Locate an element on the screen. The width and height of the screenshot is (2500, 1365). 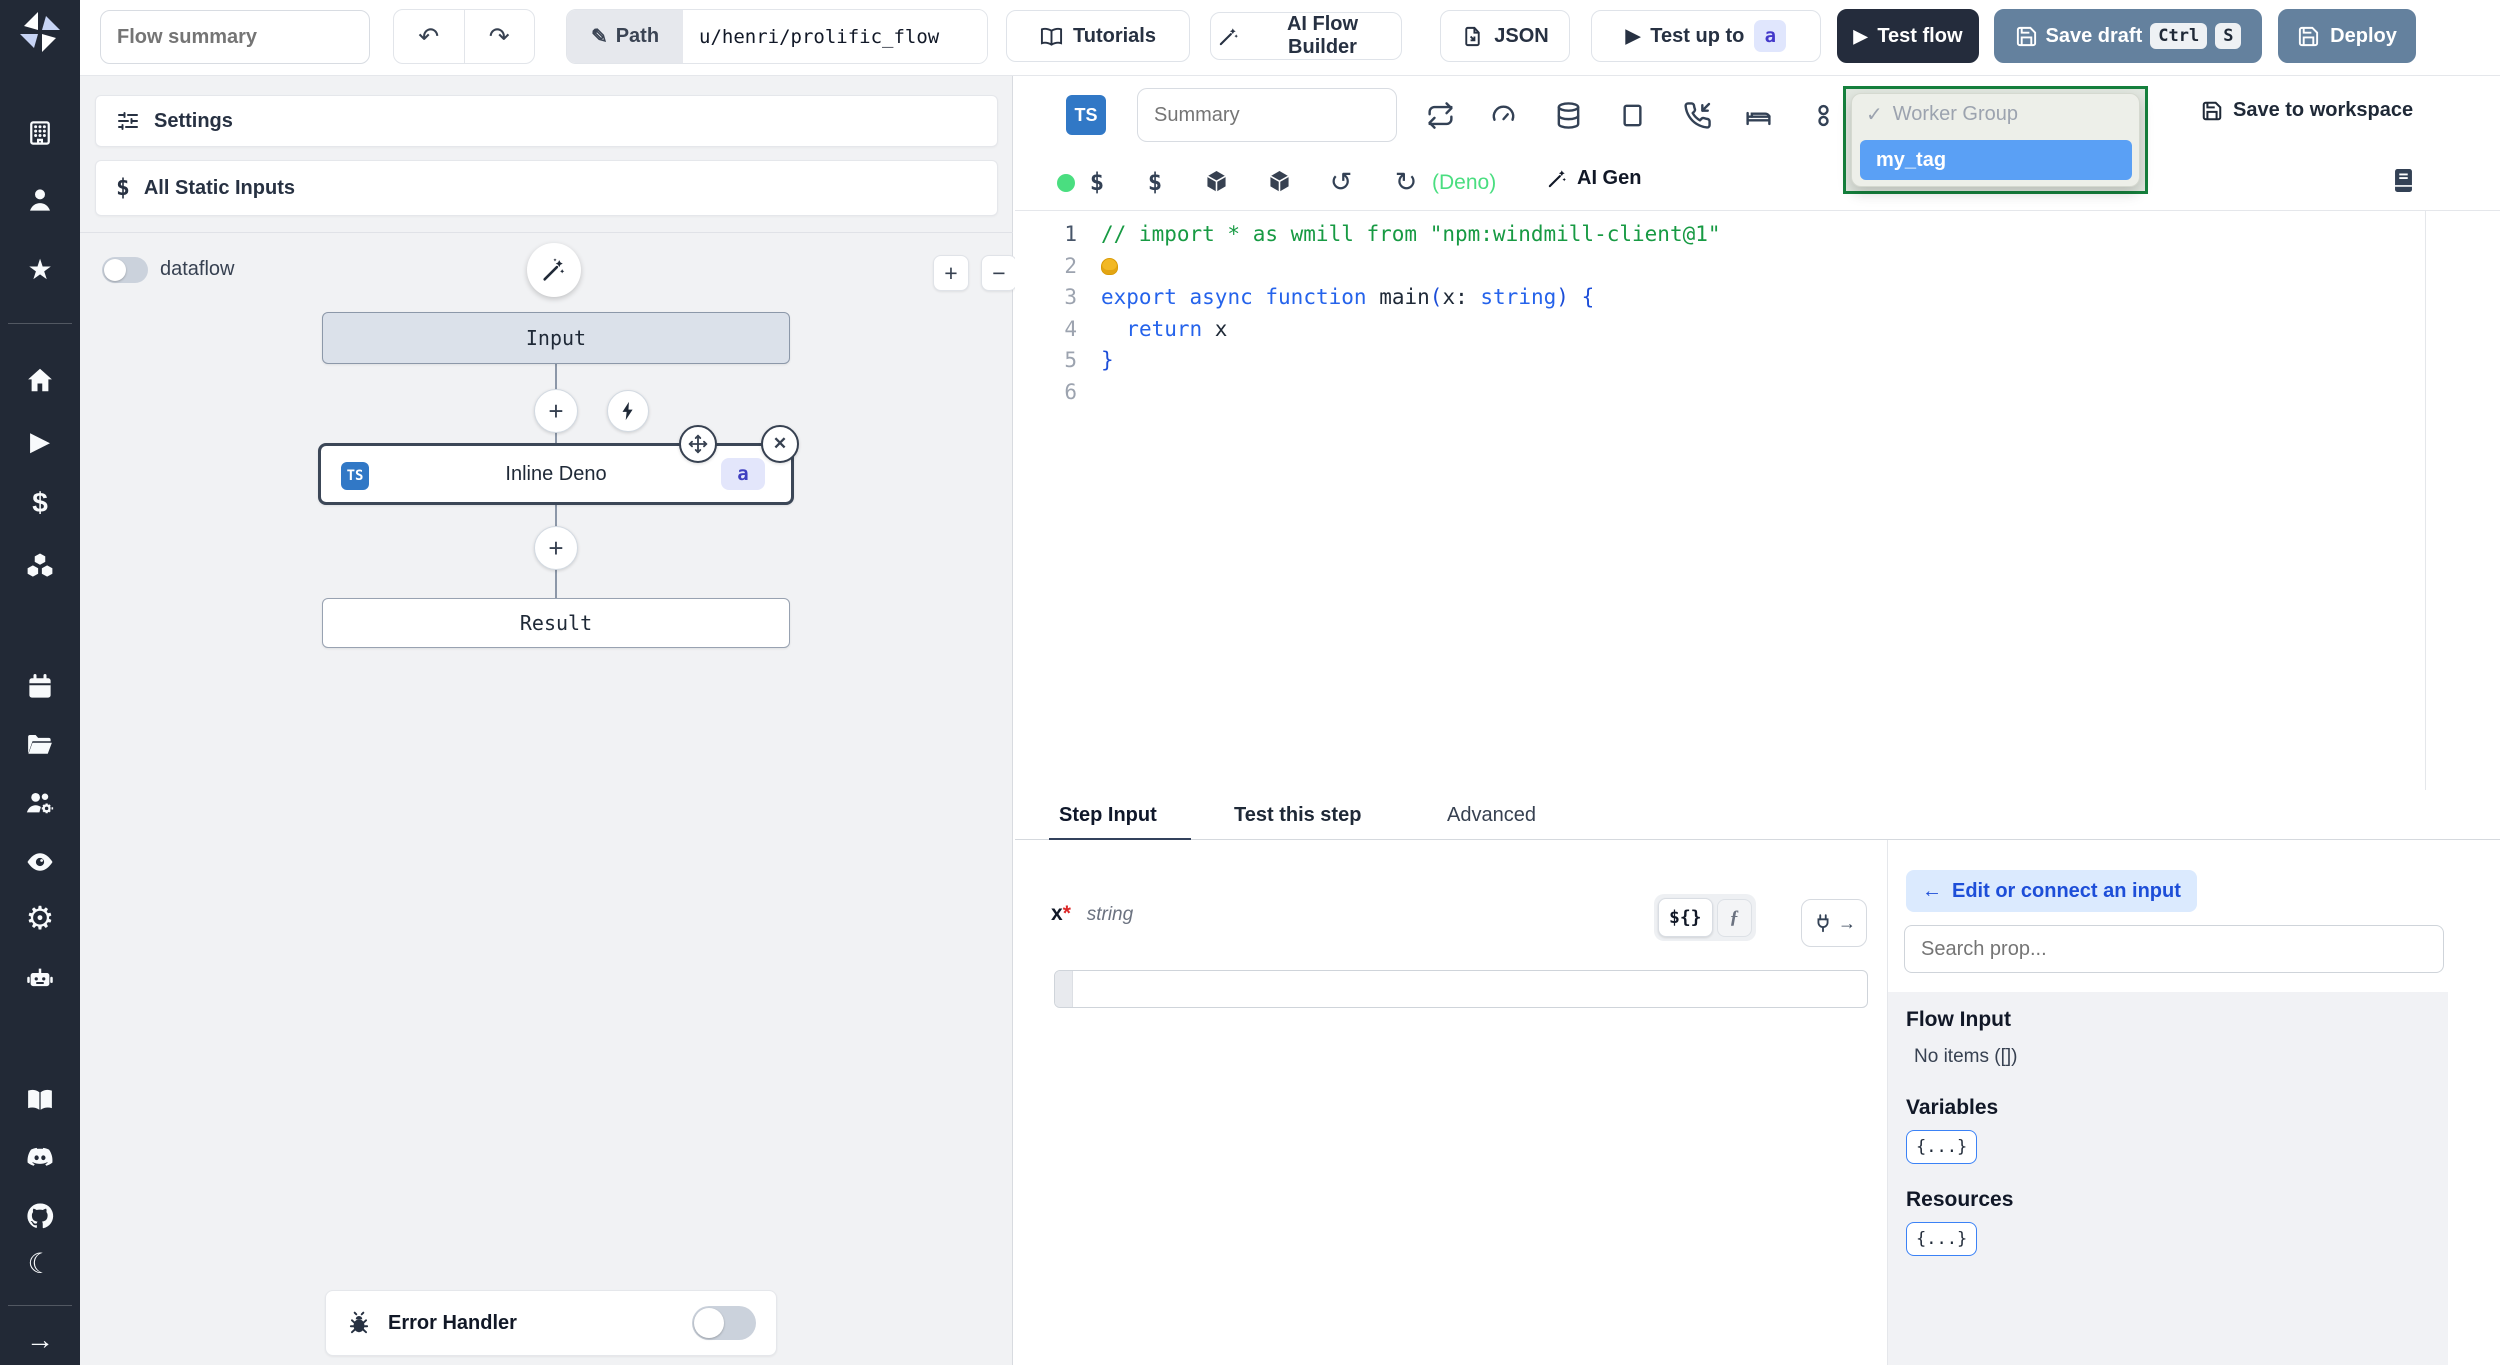
value-editor is located at coordinates (1461, 989).